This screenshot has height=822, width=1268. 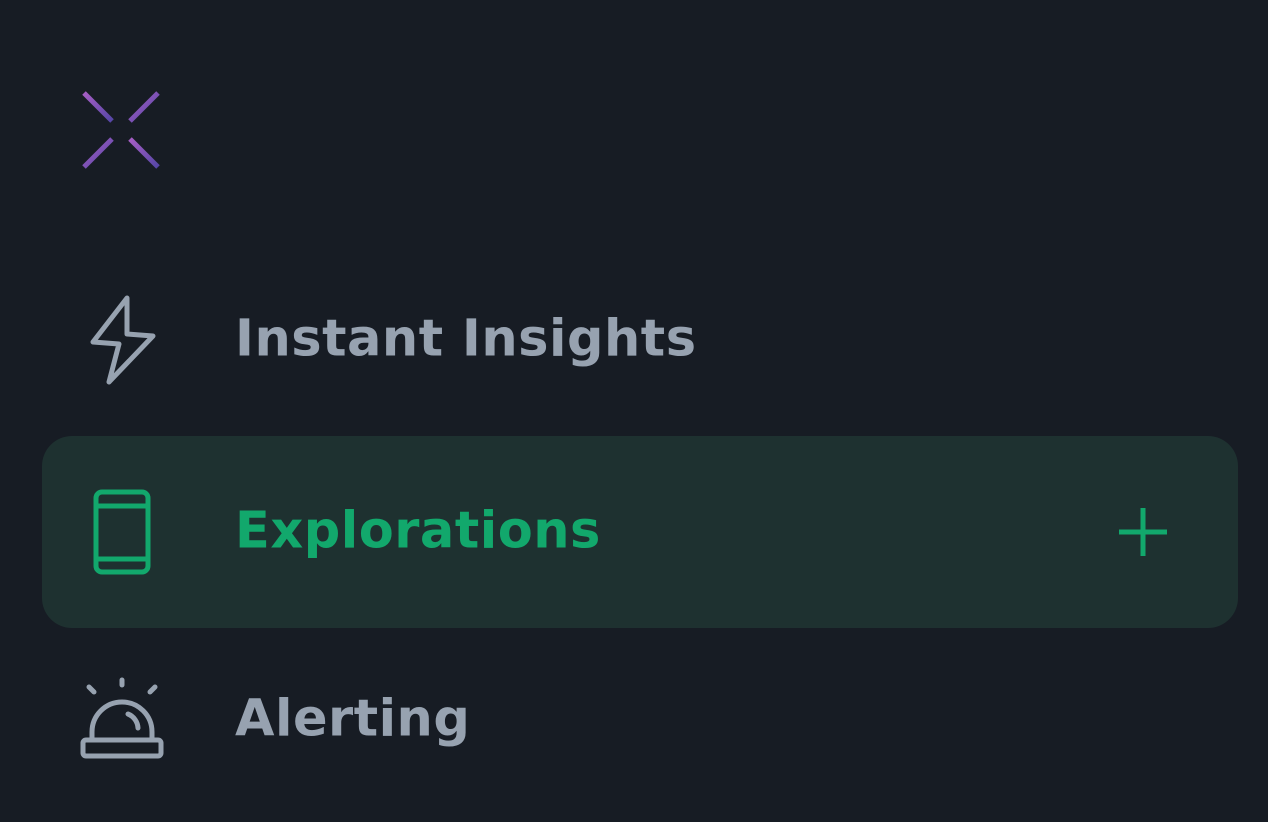 I want to click on brand-logo-icon, so click(x=121, y=130).